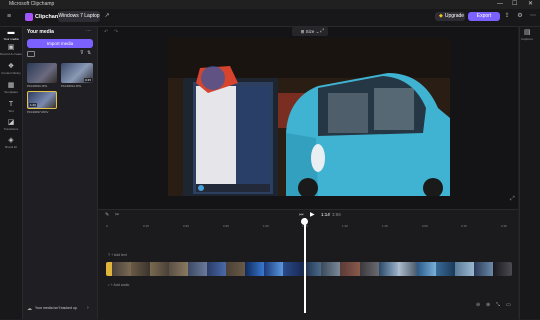 The image size is (540, 320). I want to click on share-icon: ⇪, so click(507, 16).